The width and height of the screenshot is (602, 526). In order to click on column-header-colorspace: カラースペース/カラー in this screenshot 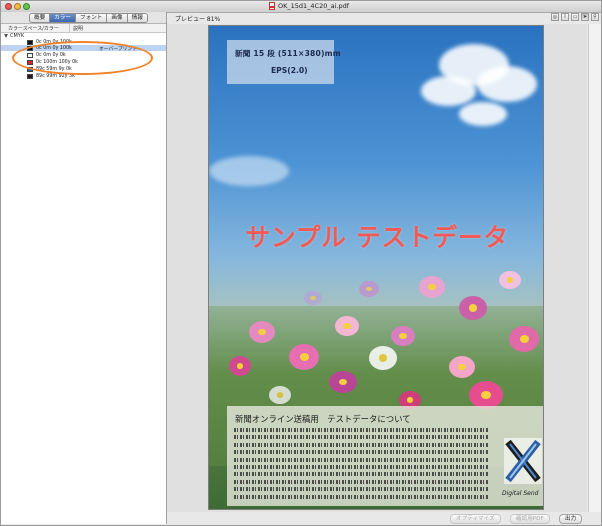, I will do `click(33, 28)`.